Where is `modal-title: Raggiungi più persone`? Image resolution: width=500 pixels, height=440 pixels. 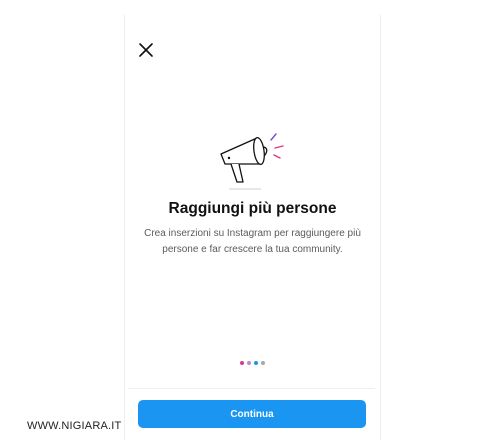 modal-title: Raggiungi più persone is located at coordinates (252, 208).